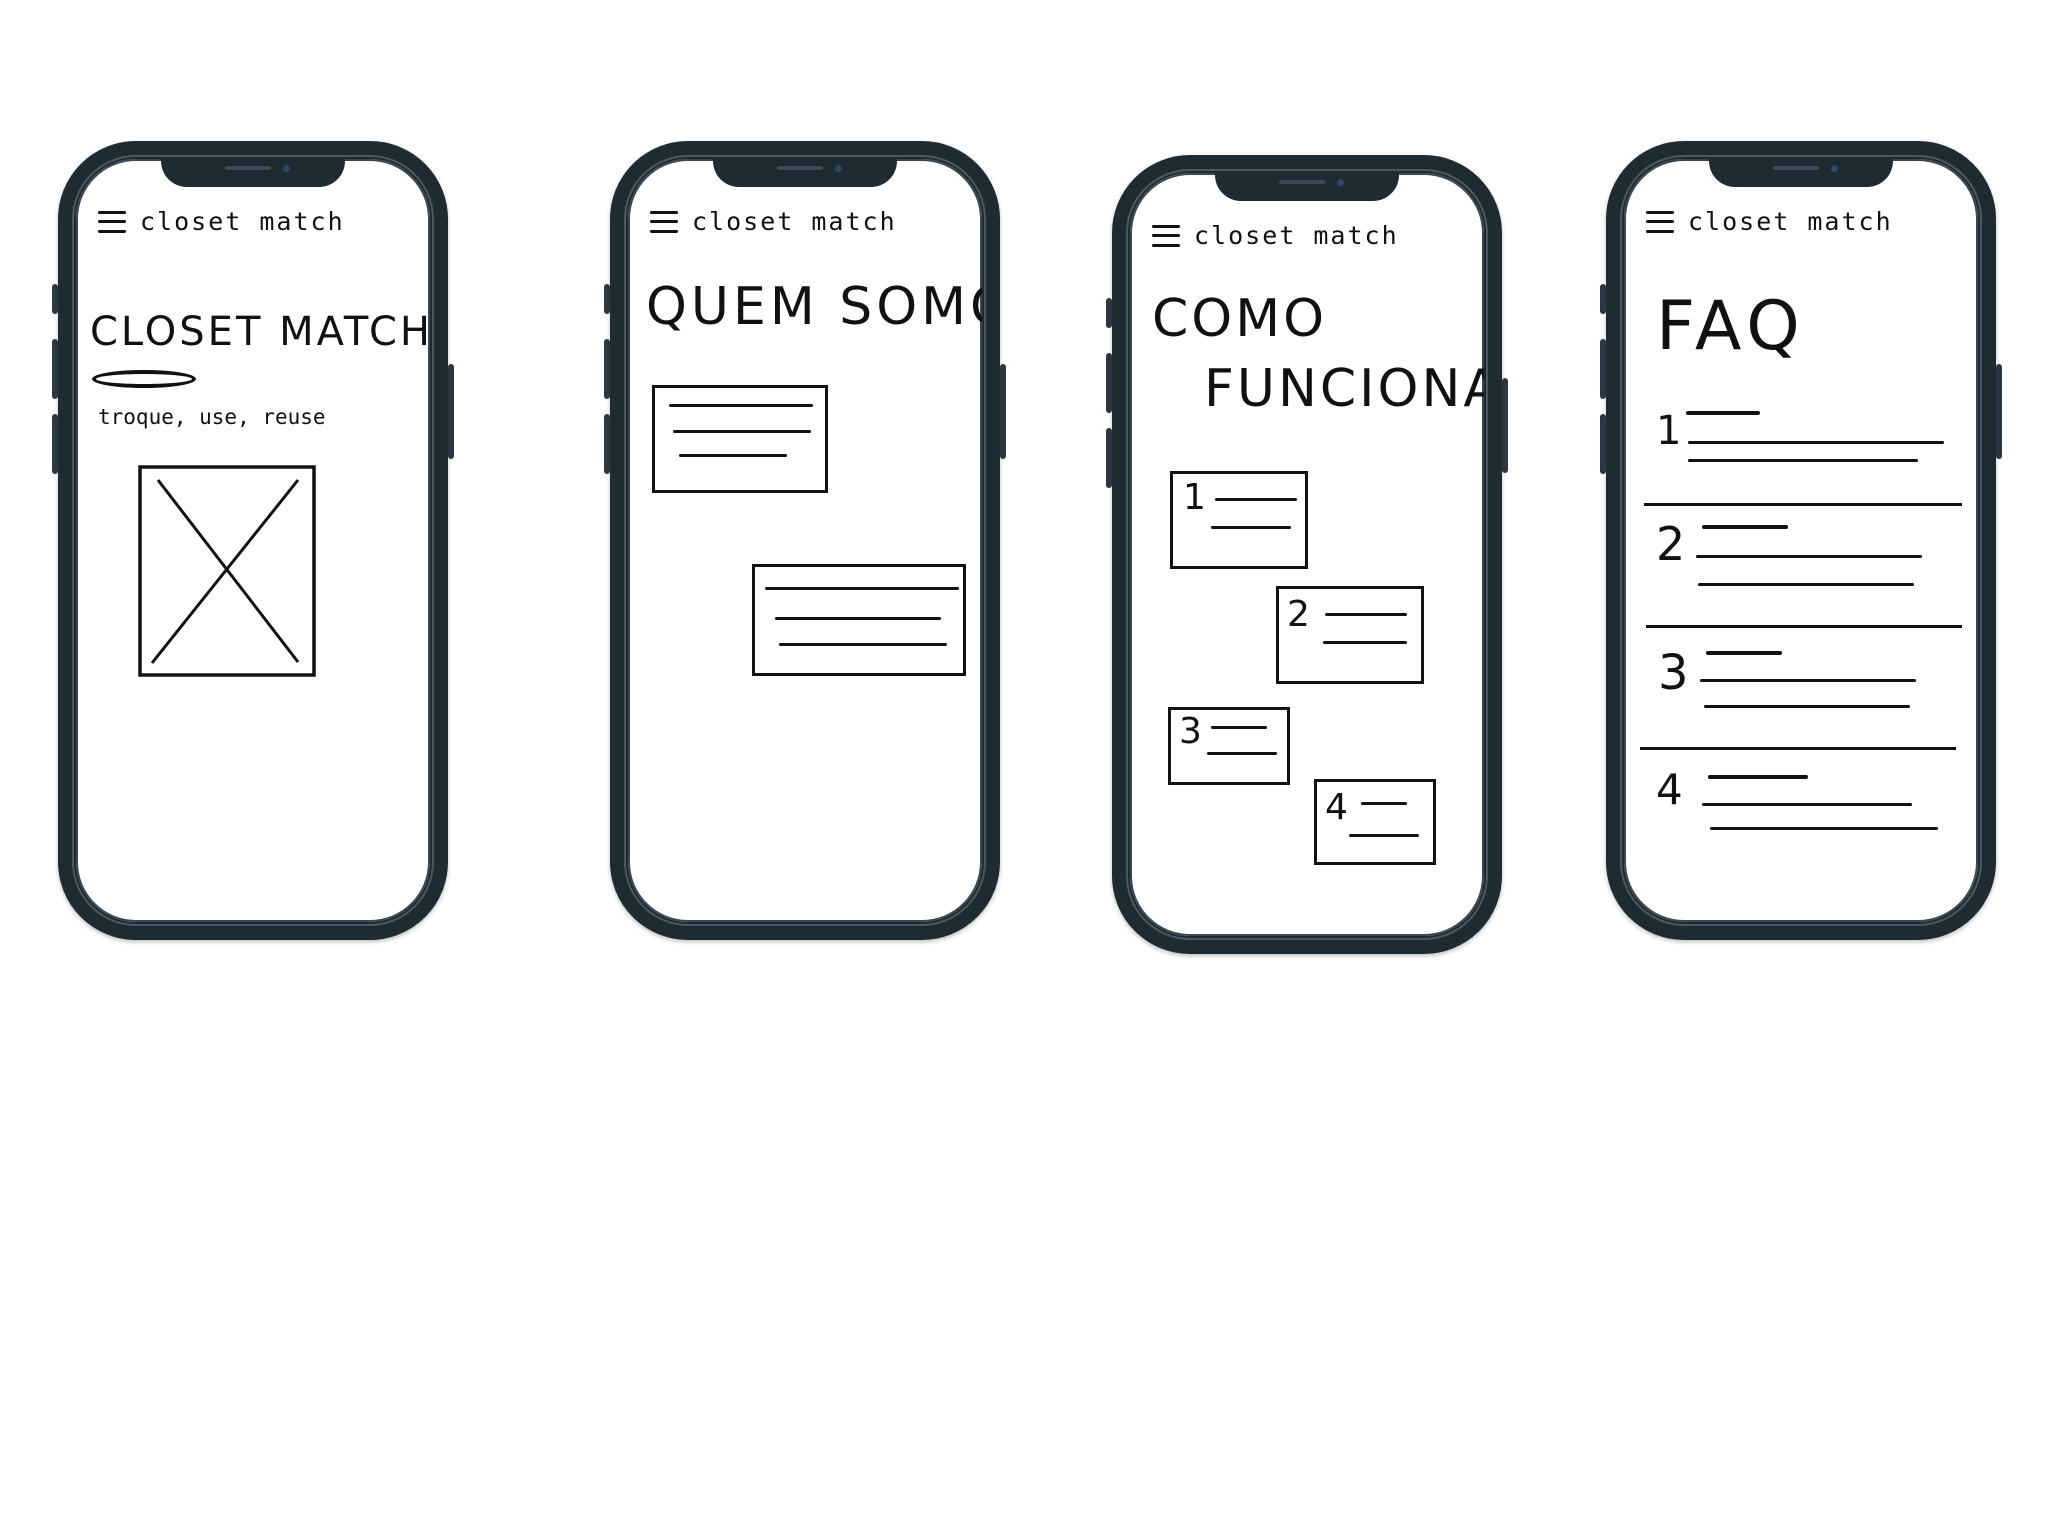 The image size is (2048, 1536). What do you see at coordinates (1803, 810) in the screenshot?
I see `faq-item: 4` at bounding box center [1803, 810].